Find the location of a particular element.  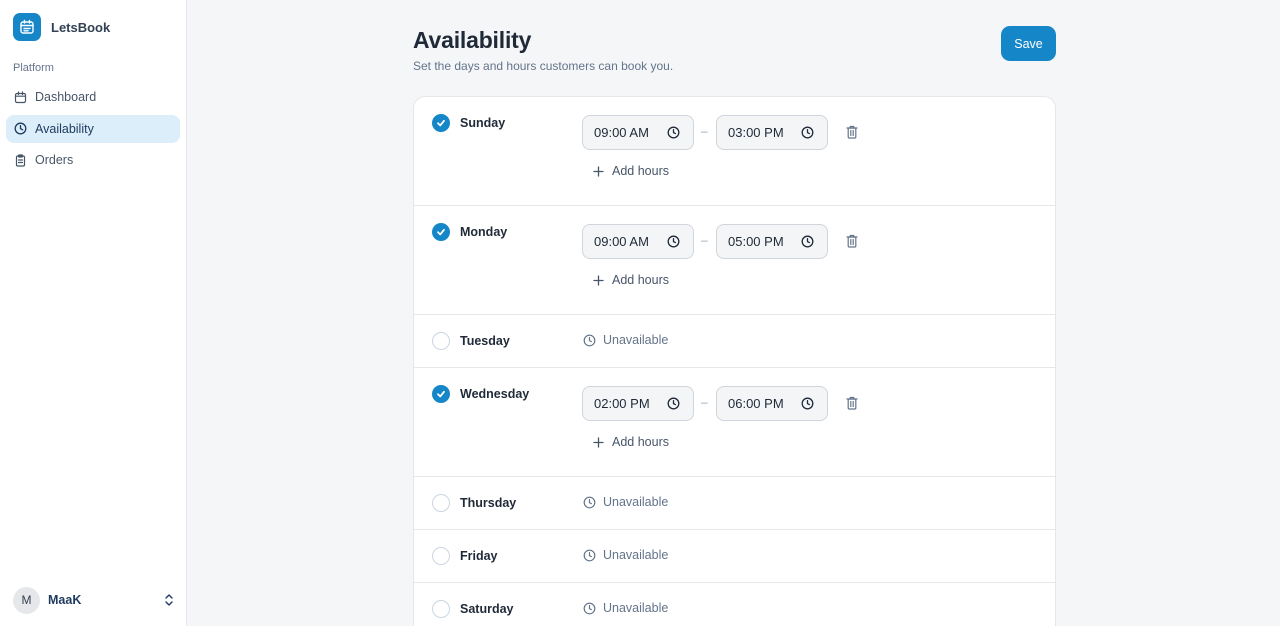

sidebar-item-orders: Orders is located at coordinates (93, 160).